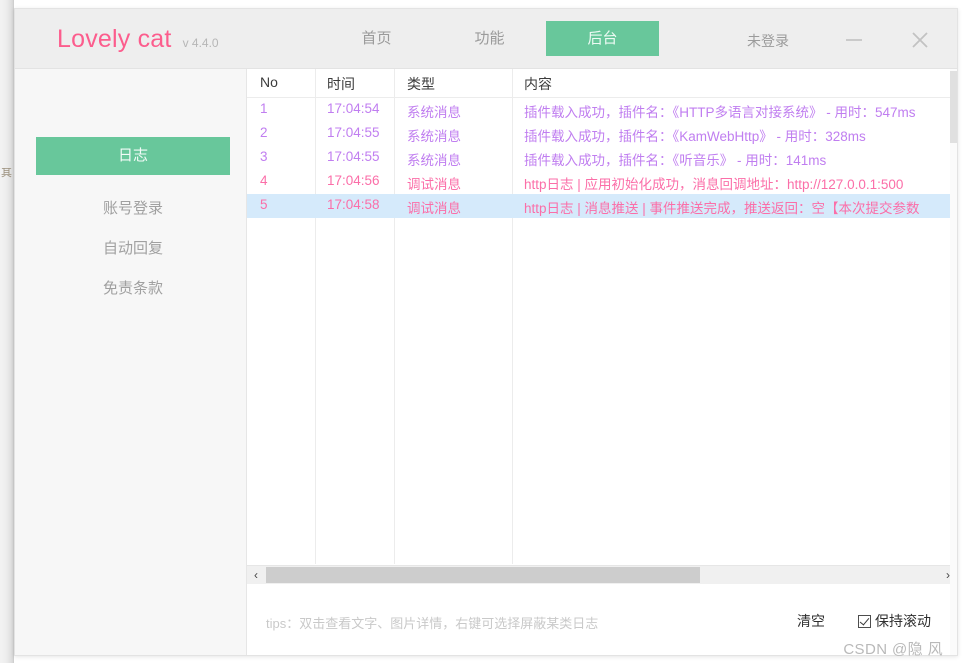  I want to click on column-header-time: 时间, so click(341, 84).